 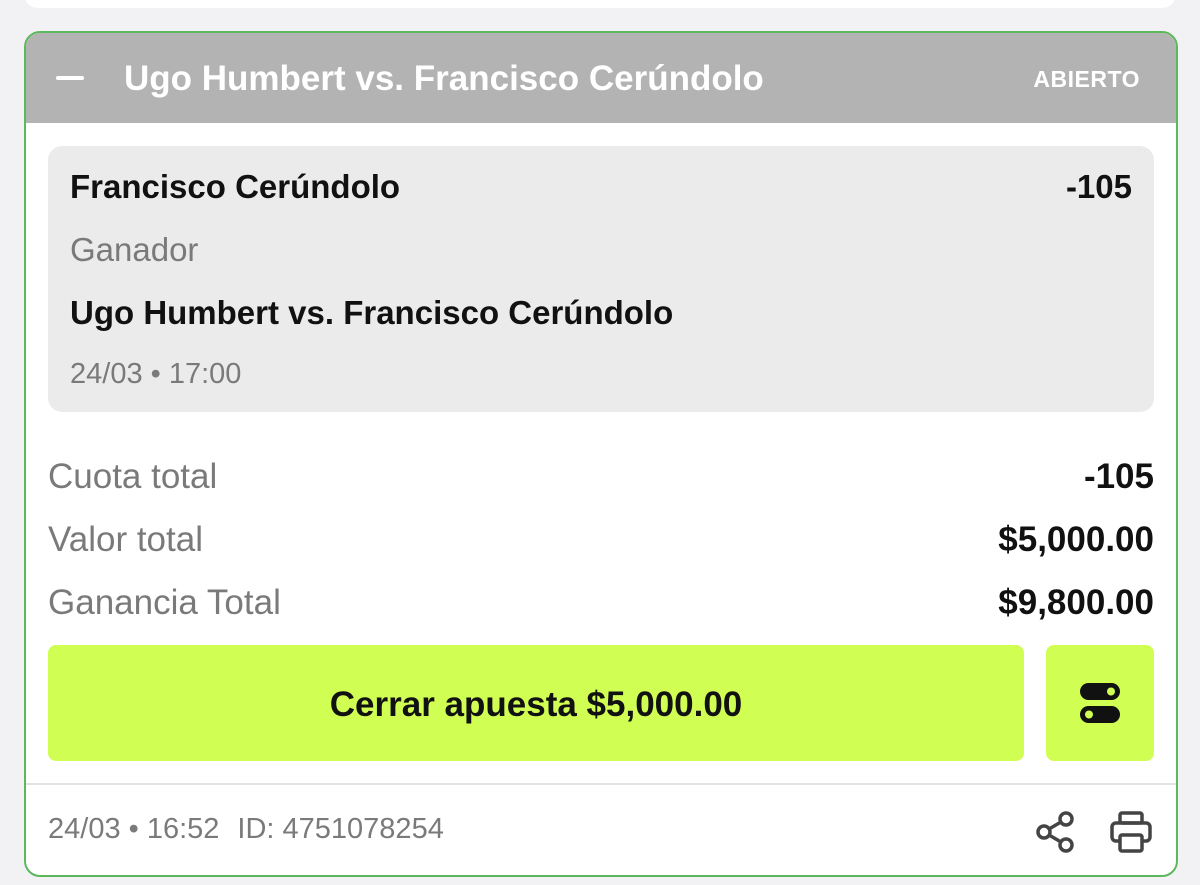 What do you see at coordinates (444, 78) in the screenshot?
I see `event-title: Ugo Humbert vs. Francisco Cerúndolo` at bounding box center [444, 78].